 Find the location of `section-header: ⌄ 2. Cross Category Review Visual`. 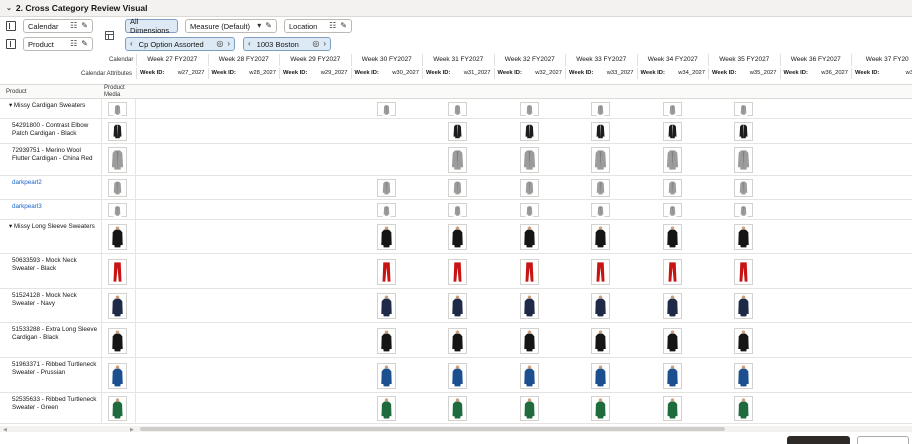

section-header: ⌄ 2. Cross Category Review Visual is located at coordinates (456, 8).